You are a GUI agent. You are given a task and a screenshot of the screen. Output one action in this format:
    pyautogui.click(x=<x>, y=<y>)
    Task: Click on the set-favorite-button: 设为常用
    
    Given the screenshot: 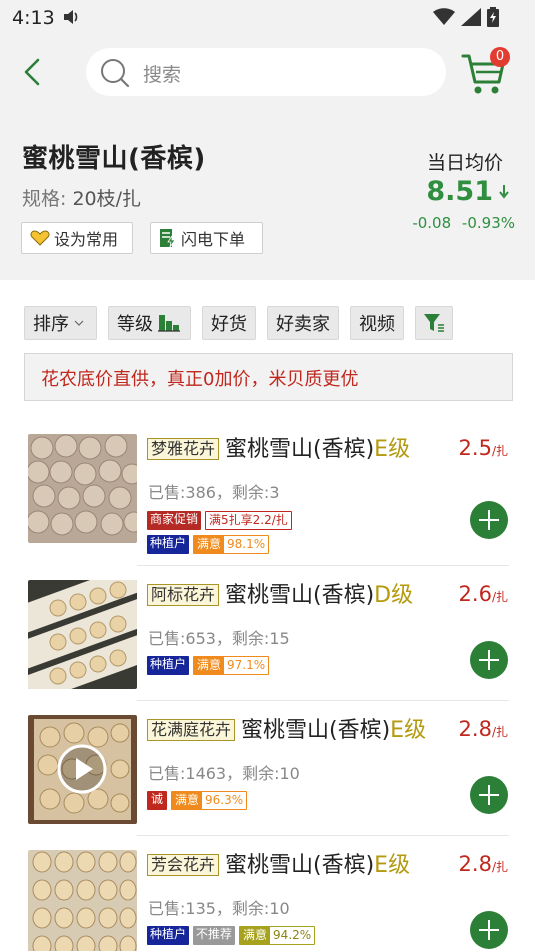 What is the action you would take?
    pyautogui.click(x=77, y=238)
    